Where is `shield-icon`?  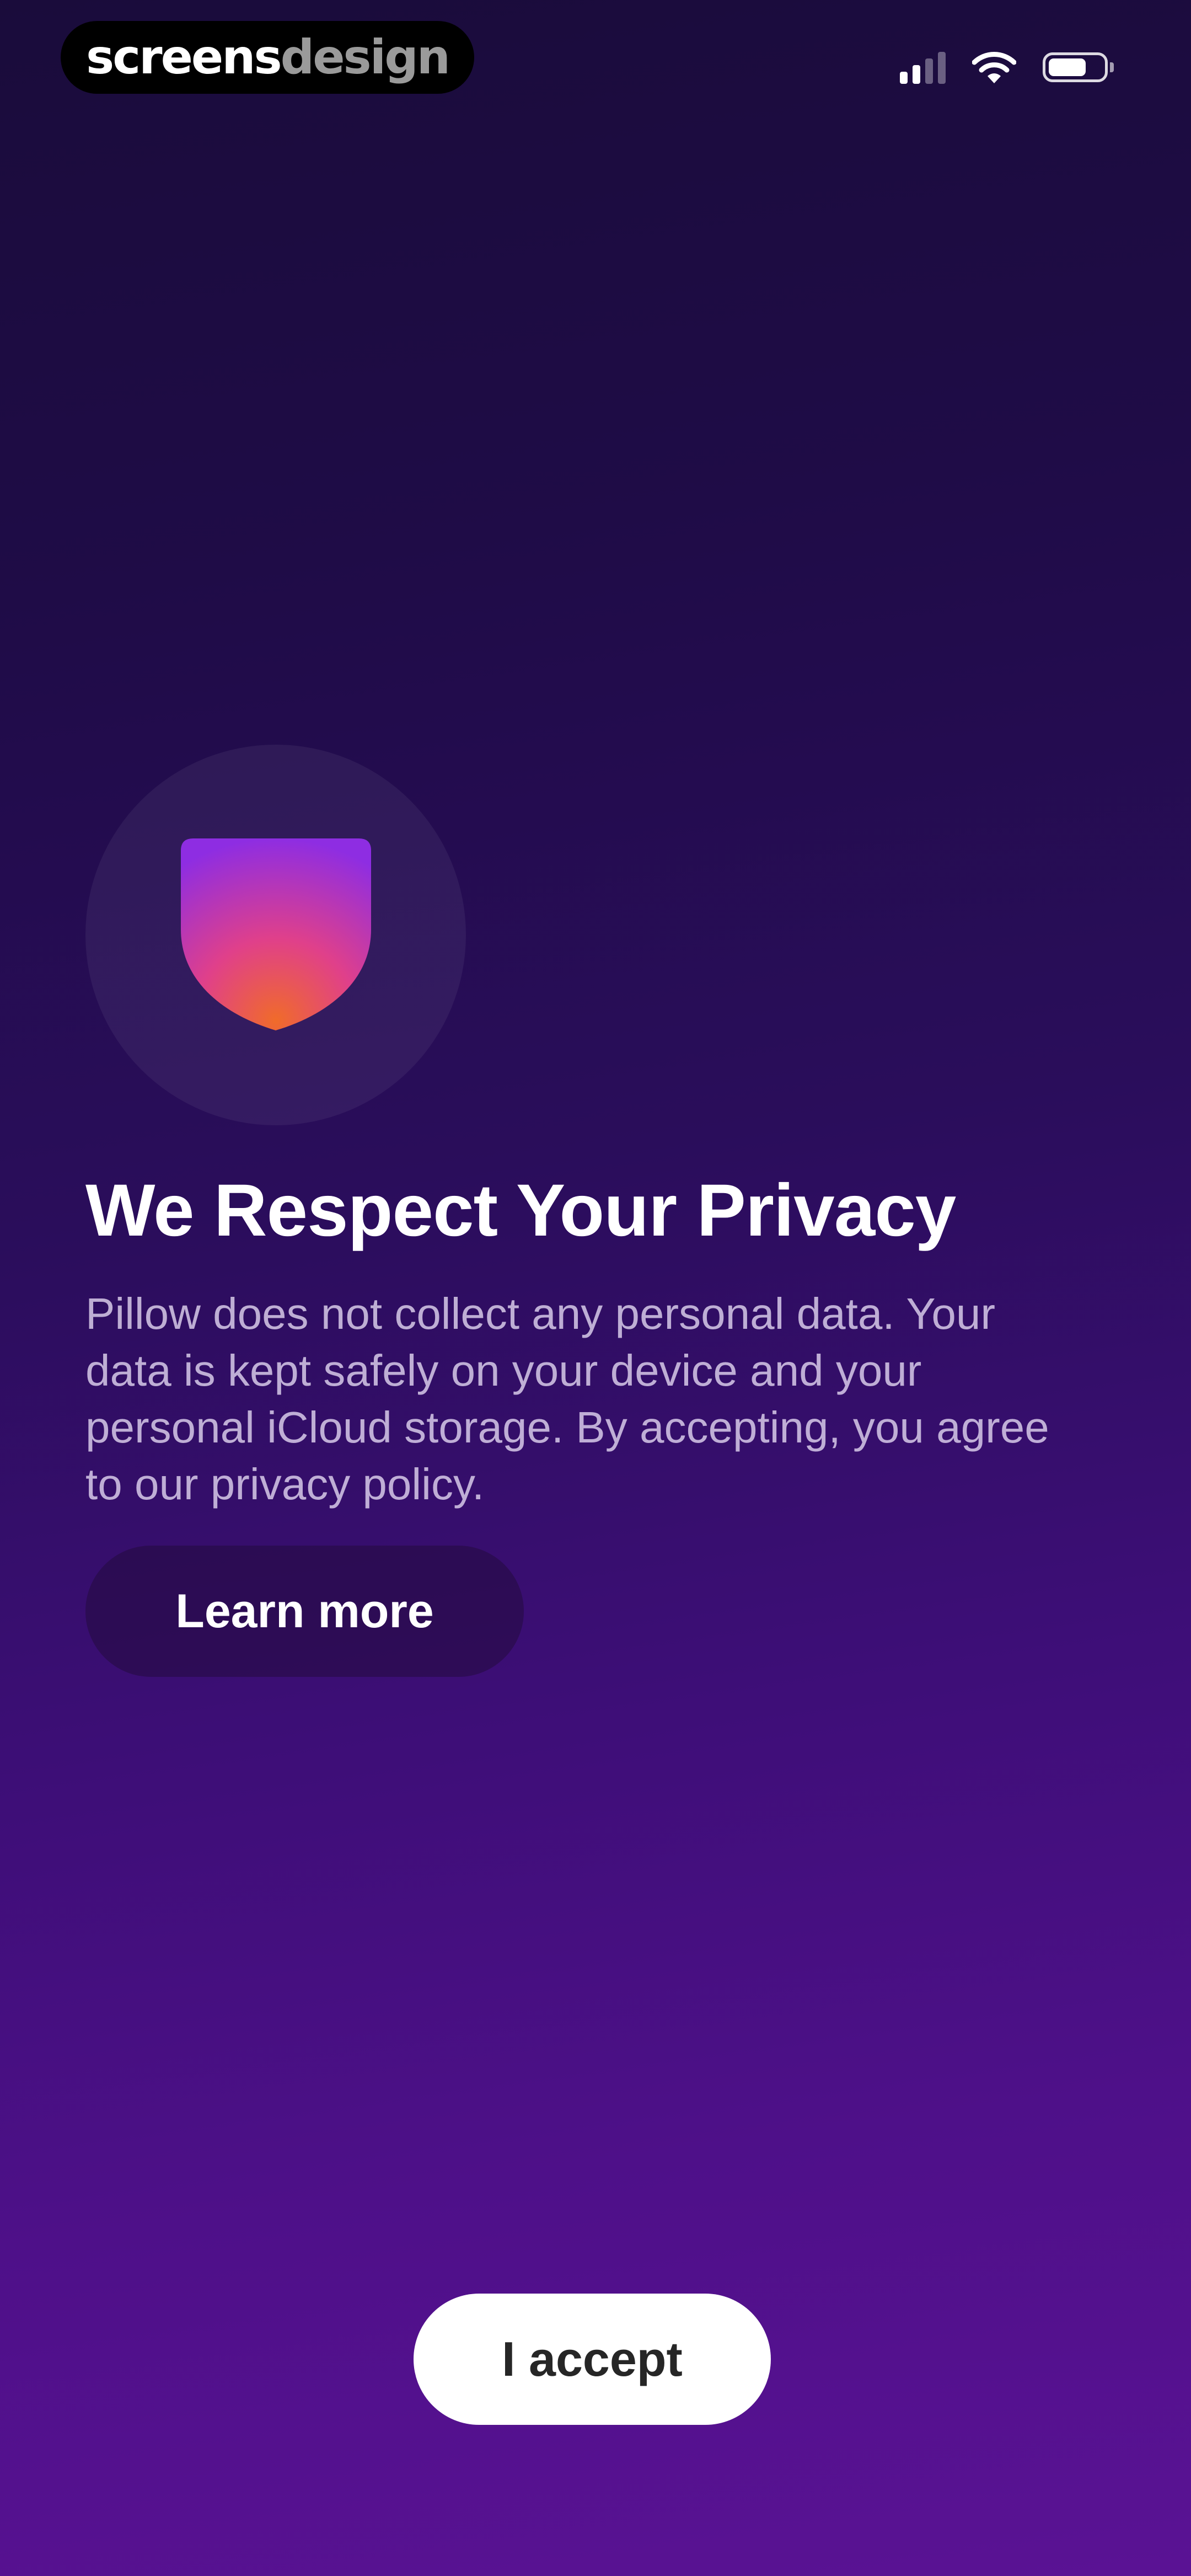 shield-icon is located at coordinates (275, 934).